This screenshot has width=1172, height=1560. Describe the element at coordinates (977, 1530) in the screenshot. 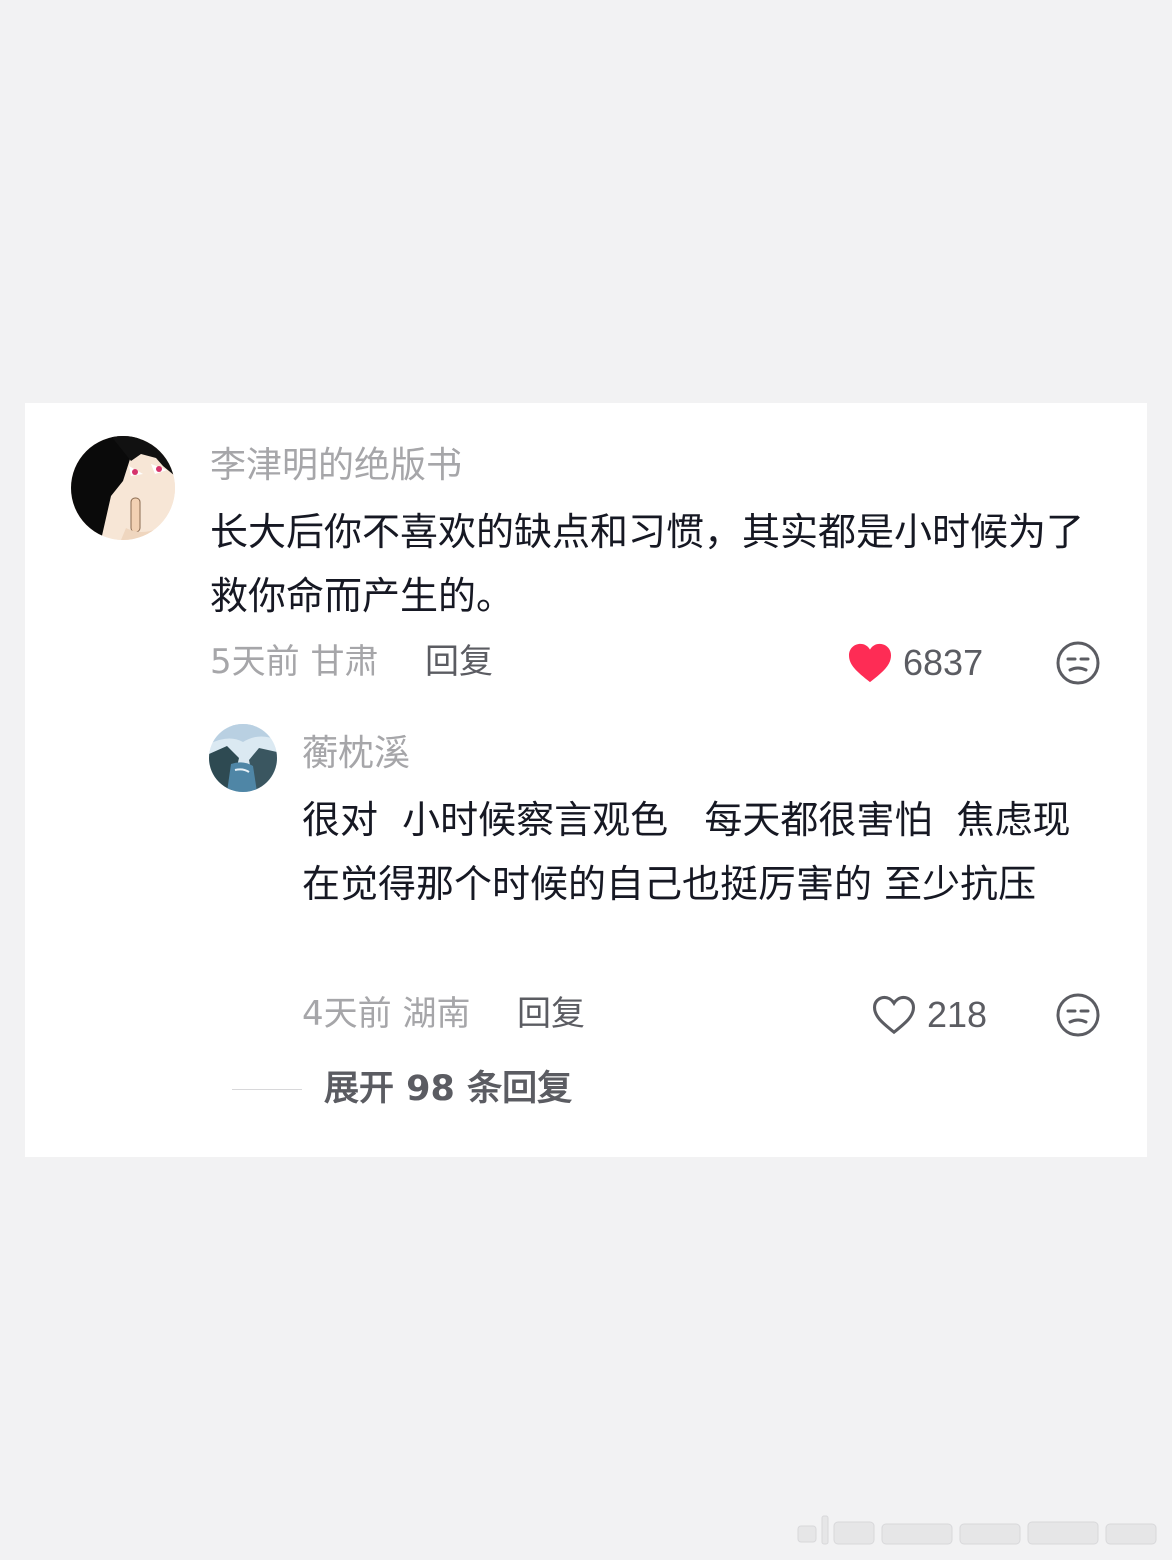

I see `watermark-logo` at that location.